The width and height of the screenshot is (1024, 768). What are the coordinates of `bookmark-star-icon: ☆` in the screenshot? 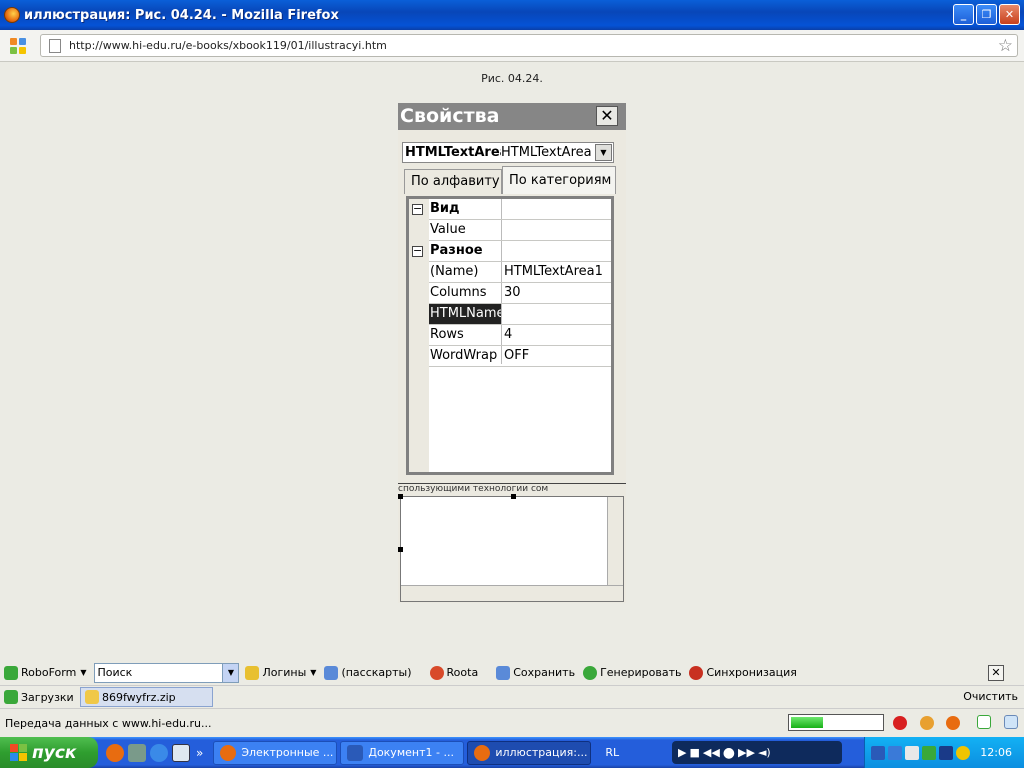 It's located at (1005, 46).